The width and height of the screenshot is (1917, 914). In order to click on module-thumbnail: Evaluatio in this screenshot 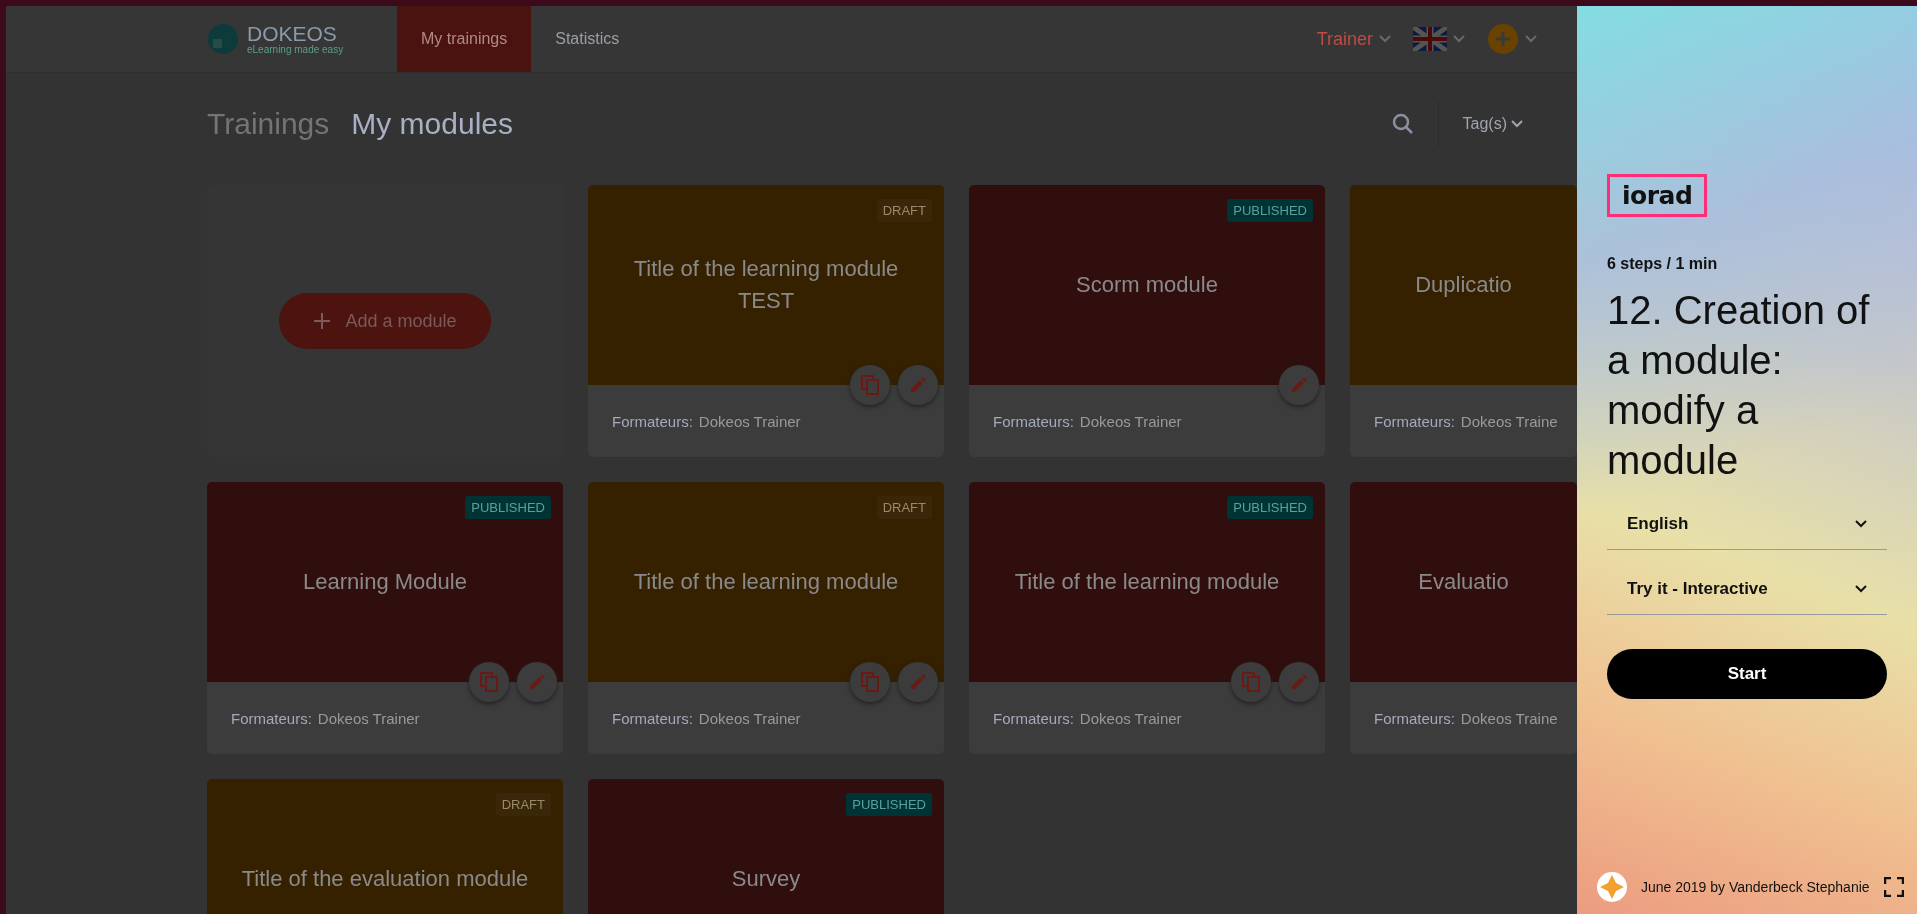, I will do `click(1463, 582)`.